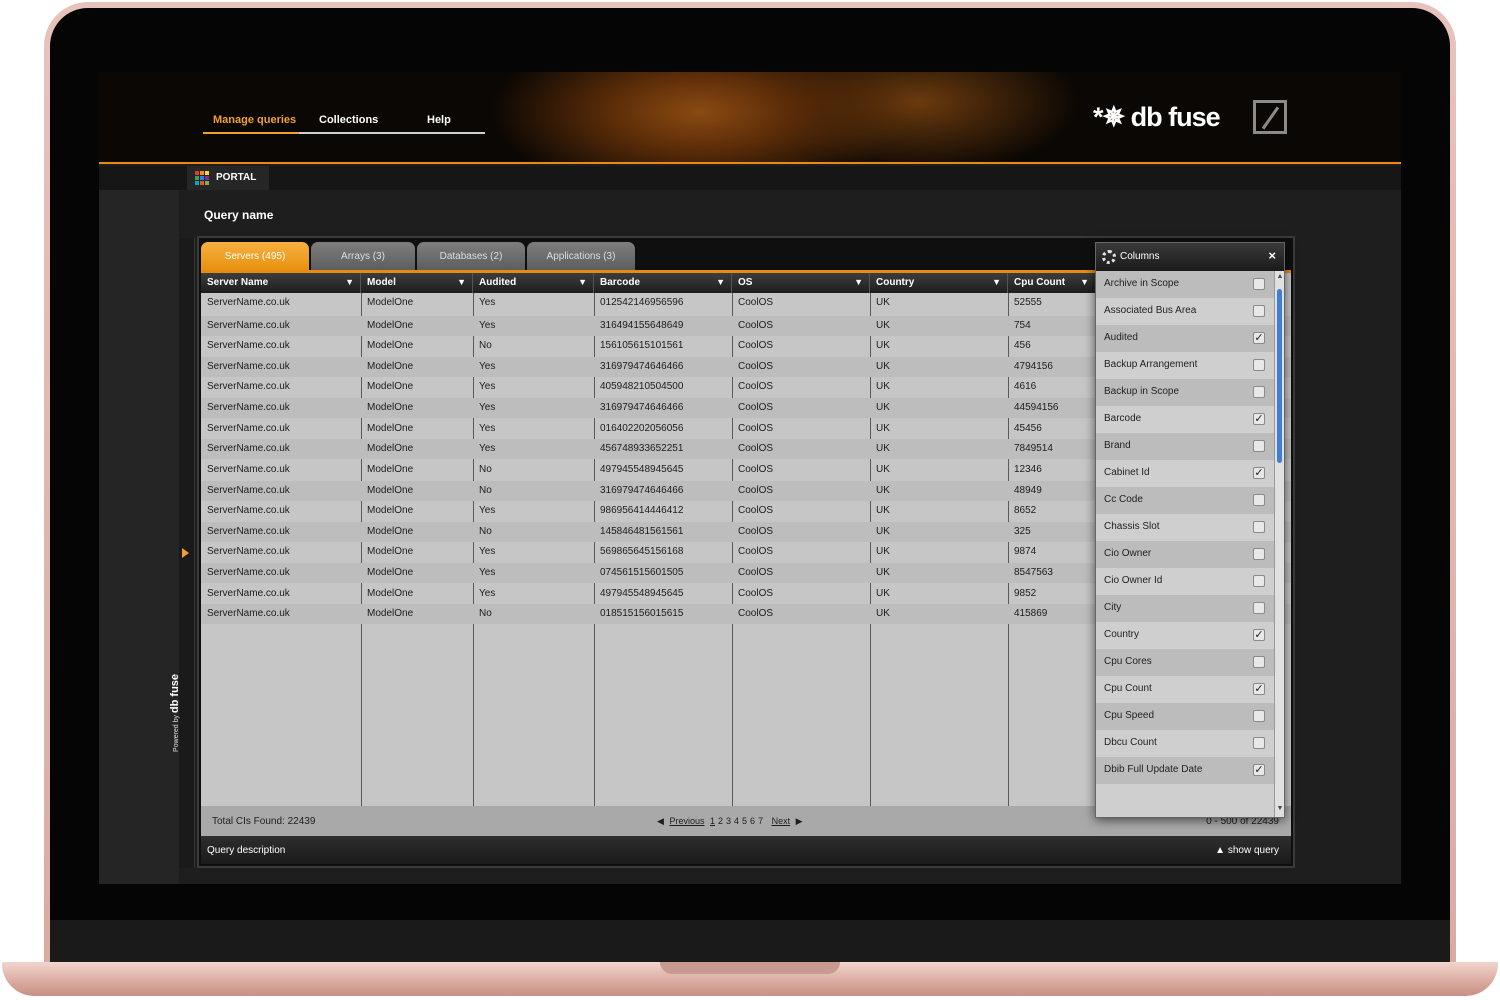 Image resolution: width=1500 pixels, height=1000 pixels. Describe the element at coordinates (642, 345) in the screenshot. I see `cell-barcode: 156105615101561` at that location.